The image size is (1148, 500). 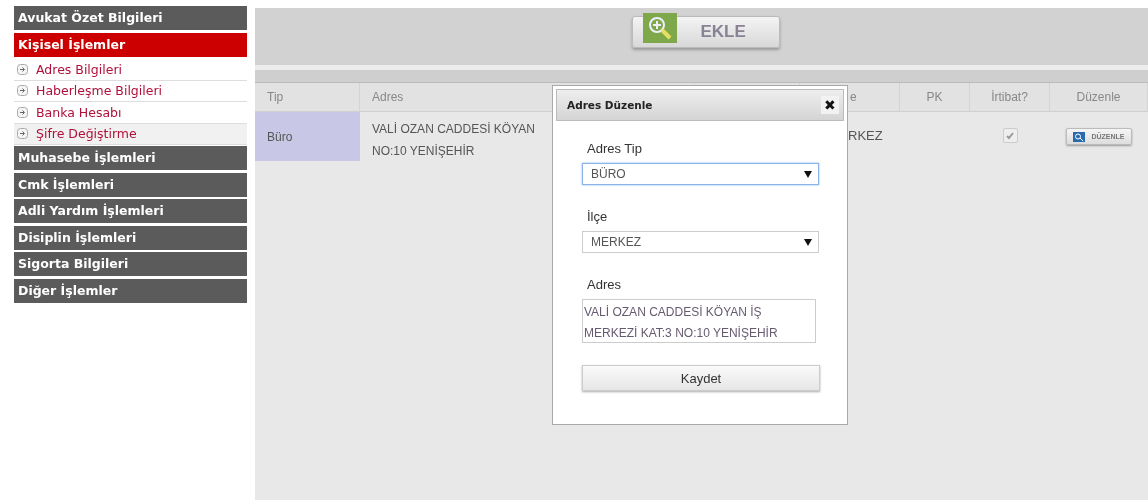 I want to click on table-cell: VALİ OZAN CADDESİ KÖYAN, so click(x=453, y=129).